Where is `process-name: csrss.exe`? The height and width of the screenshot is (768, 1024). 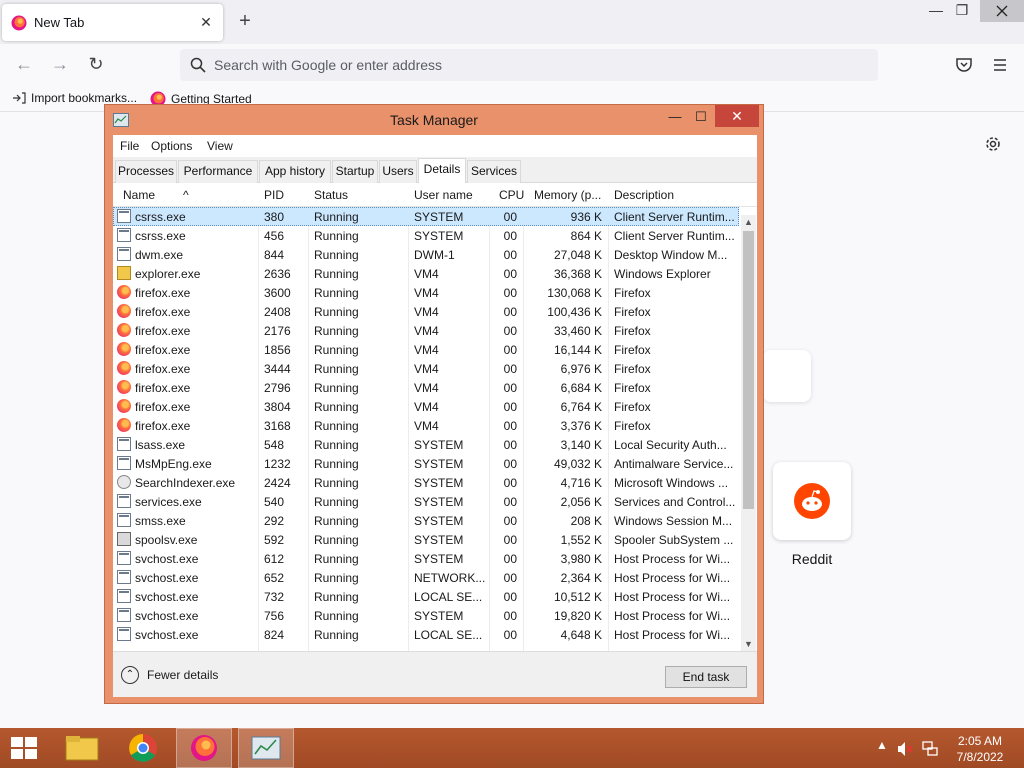 process-name: csrss.exe is located at coordinates (160, 217).